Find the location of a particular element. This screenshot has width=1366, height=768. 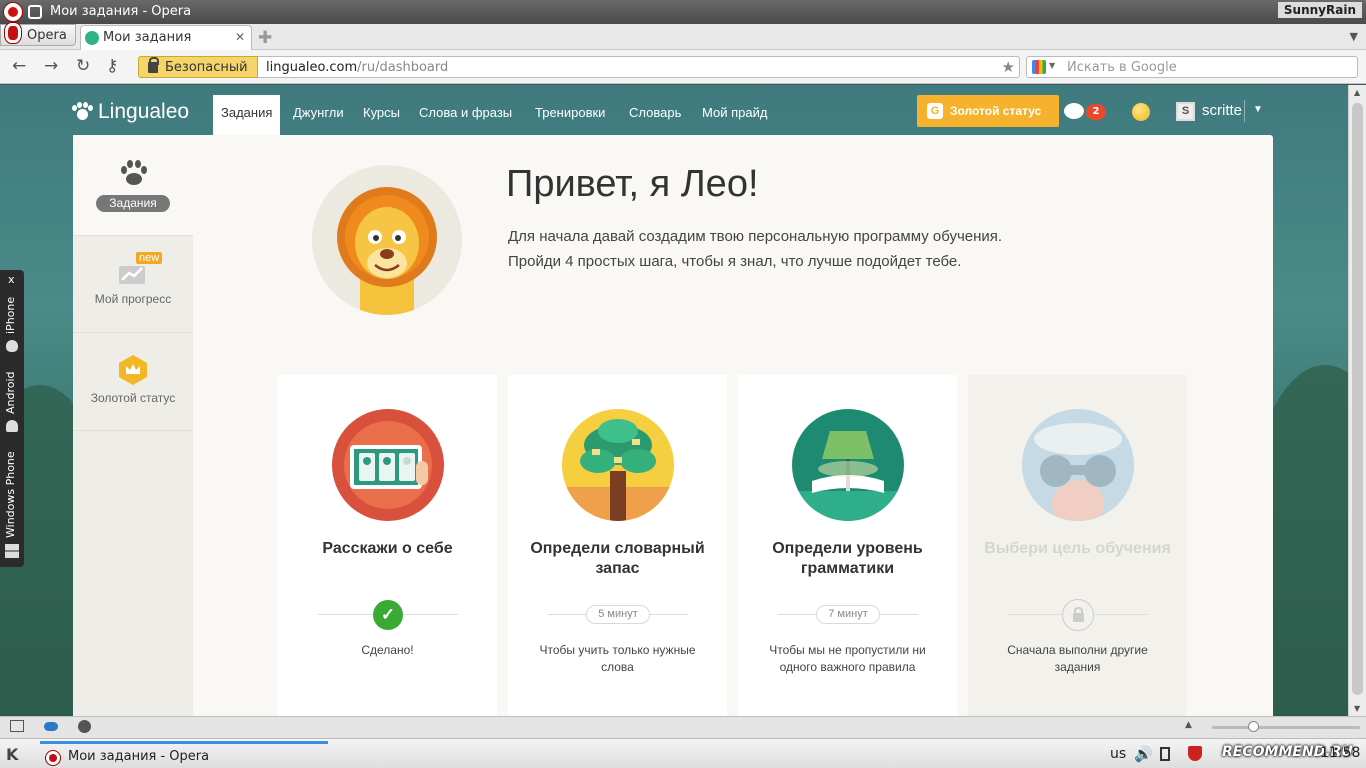

windows-phone-link: Windows Phone is located at coordinates (10, 494).